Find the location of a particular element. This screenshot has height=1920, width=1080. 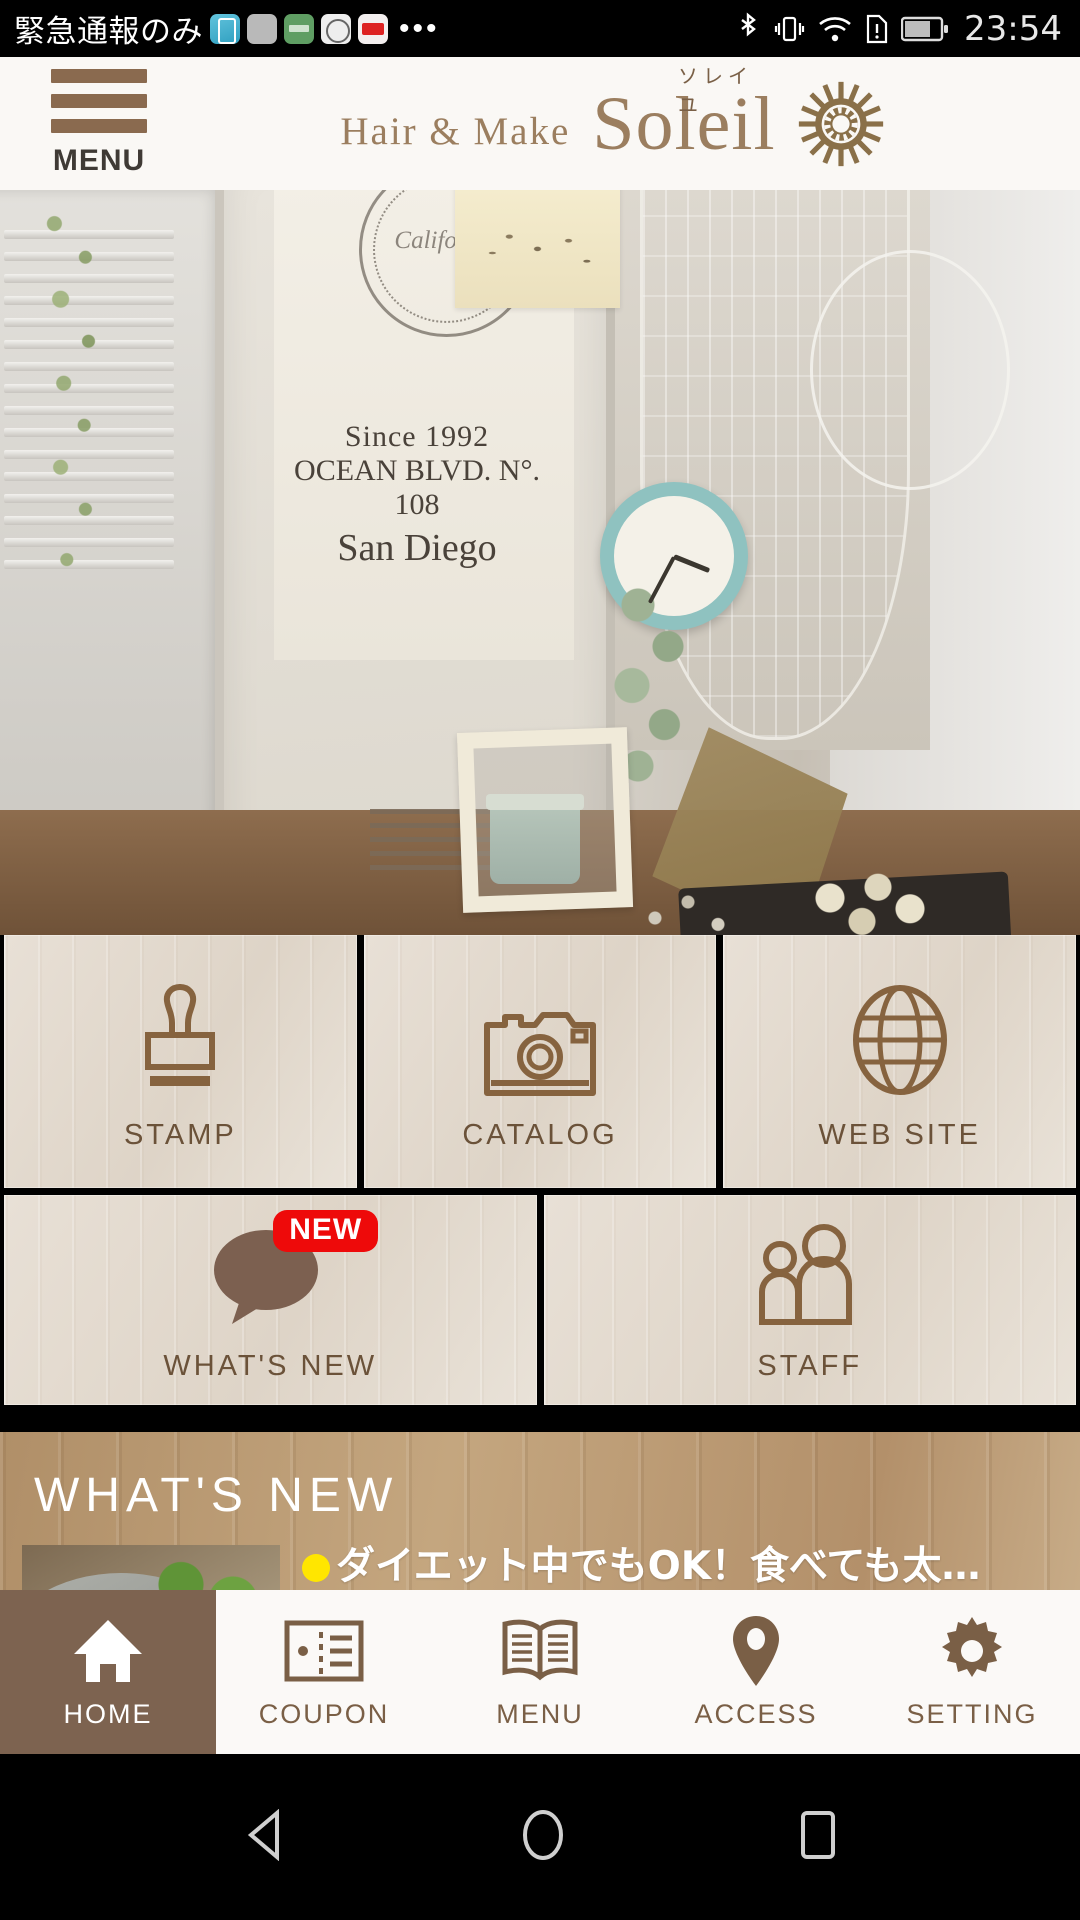

notification-overflow-icon: ••• is located at coordinates (419, 28).